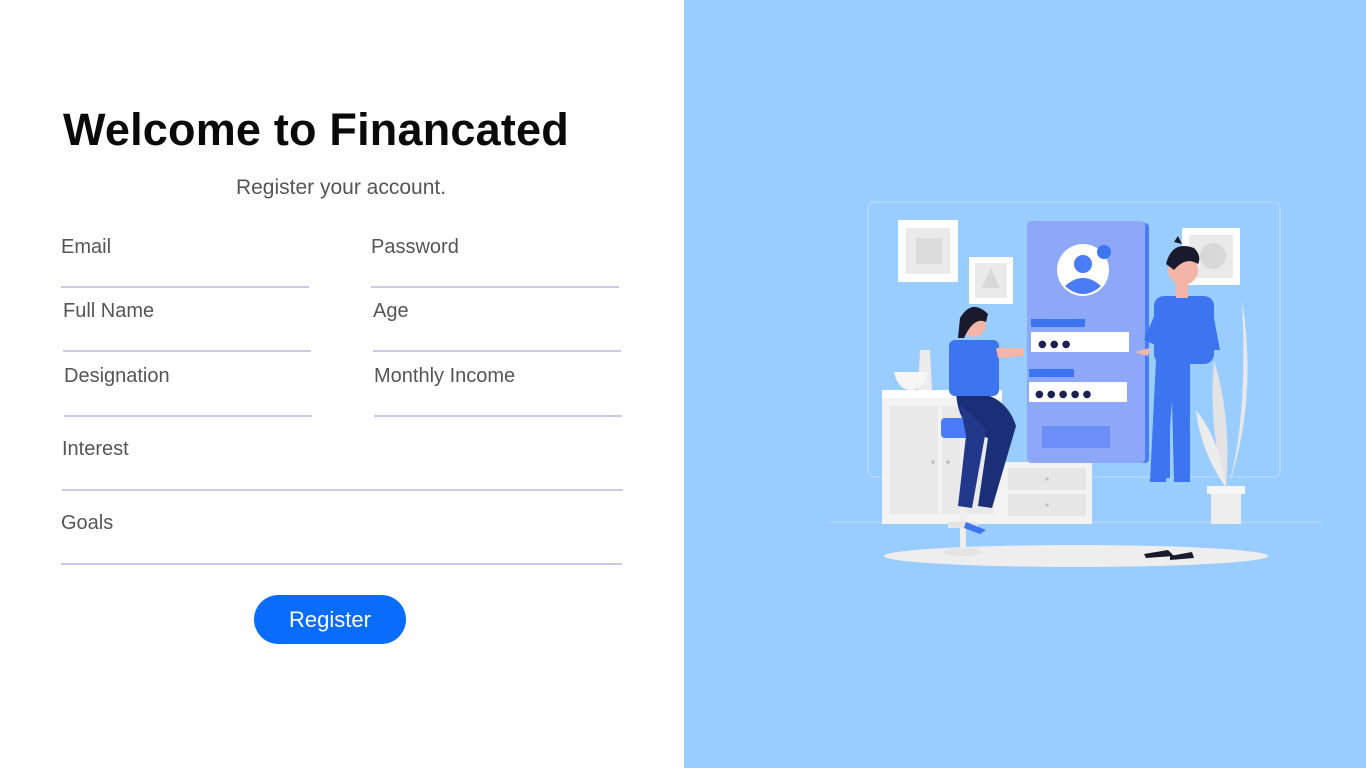 This screenshot has width=1366, height=768. What do you see at coordinates (498, 402) in the screenshot?
I see `monthly-income-input` at bounding box center [498, 402].